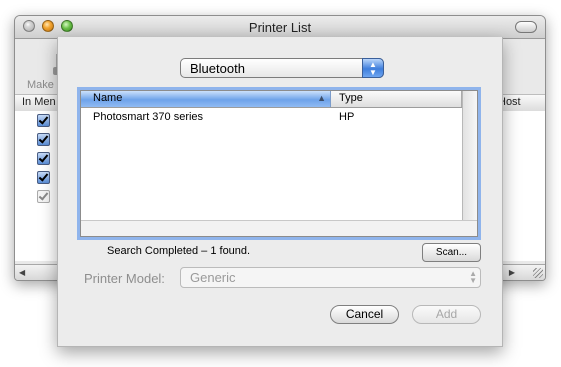 The height and width of the screenshot is (367, 561). What do you see at coordinates (321, 98) in the screenshot?
I see `sort-ascending-icon: ▲` at bounding box center [321, 98].